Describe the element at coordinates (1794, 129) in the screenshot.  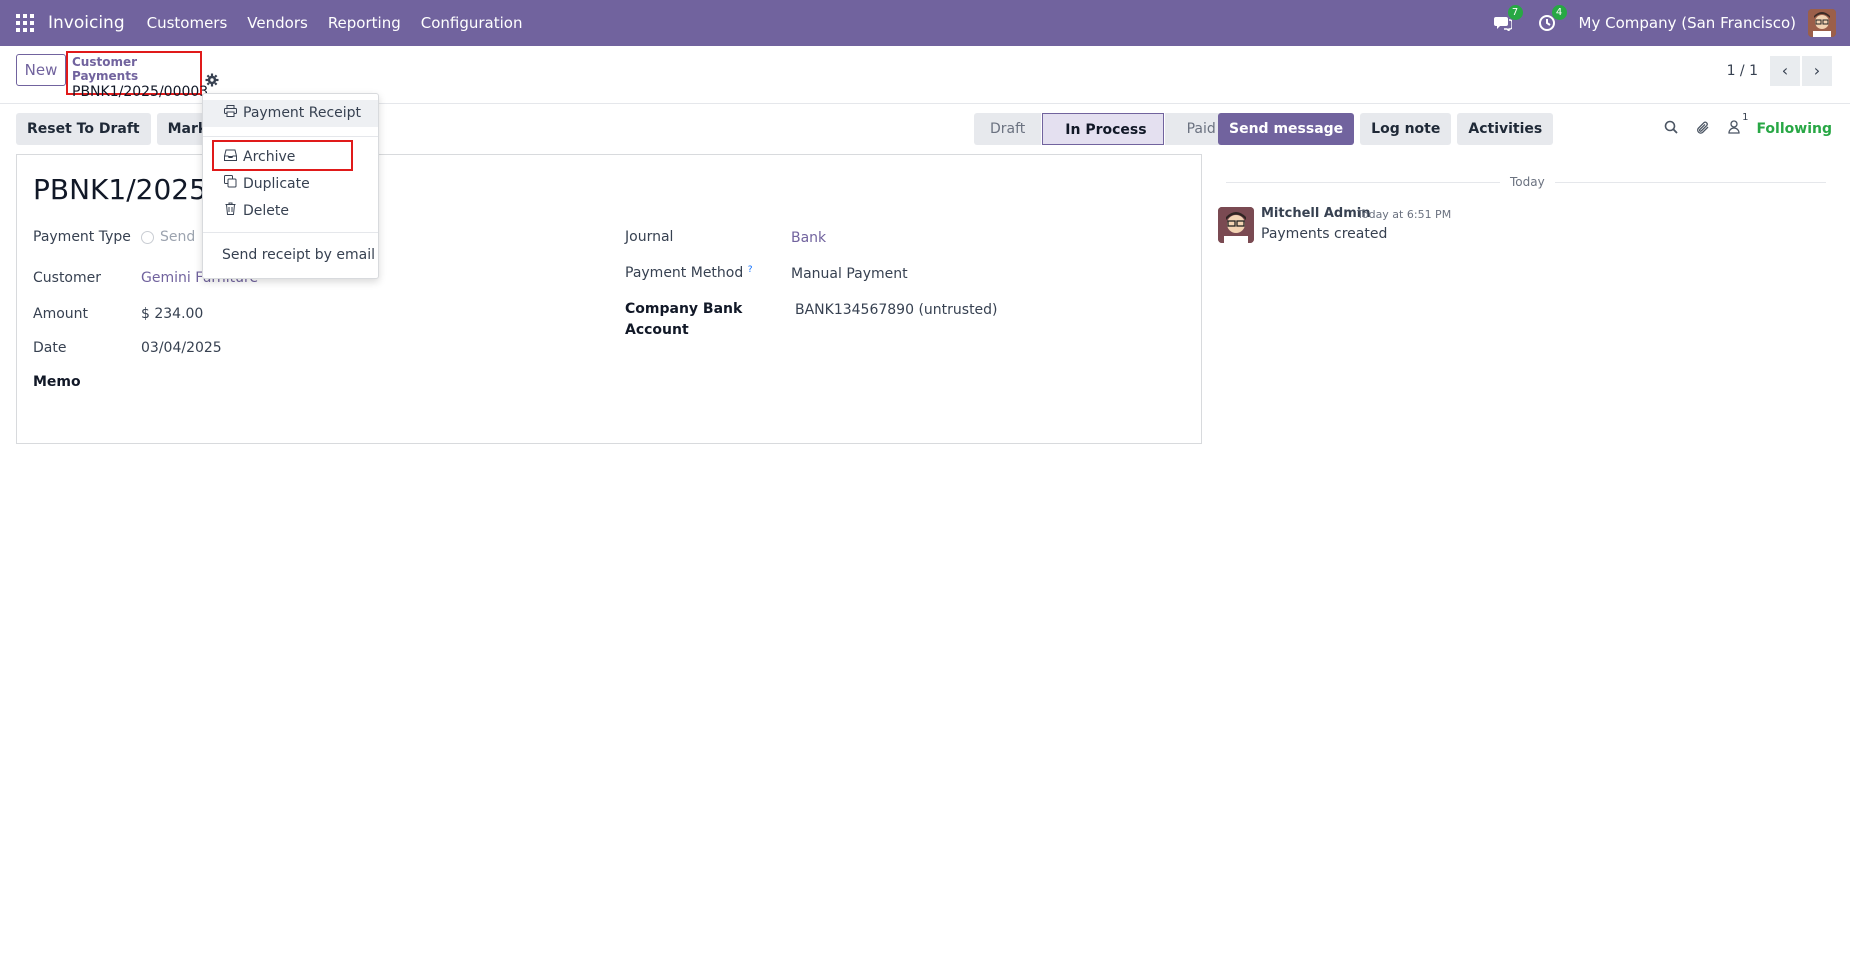
I see `following-button: Following` at that location.